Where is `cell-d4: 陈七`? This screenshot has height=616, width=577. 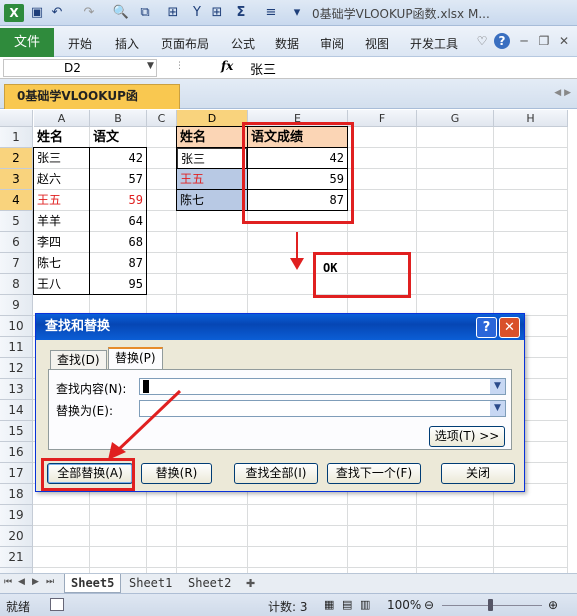 cell-d4: 陈七 is located at coordinates (212, 200).